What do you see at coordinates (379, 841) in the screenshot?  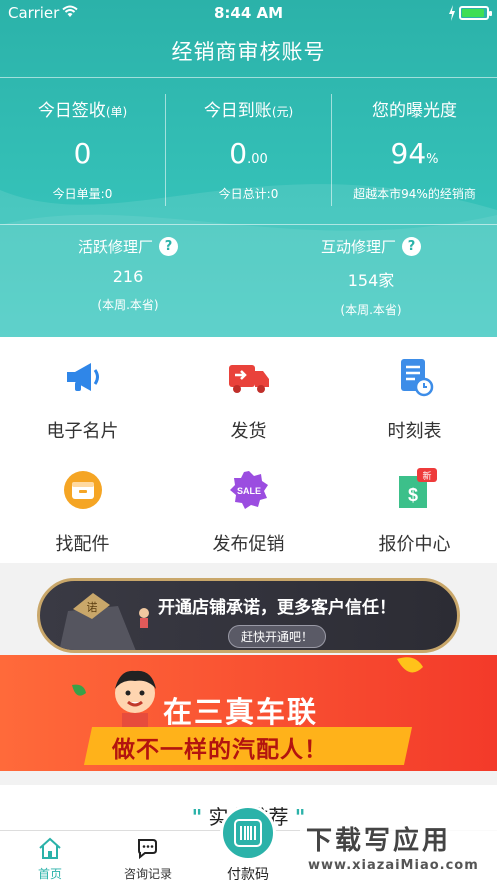 I see `watermark-line-1: 下载写应用` at bounding box center [379, 841].